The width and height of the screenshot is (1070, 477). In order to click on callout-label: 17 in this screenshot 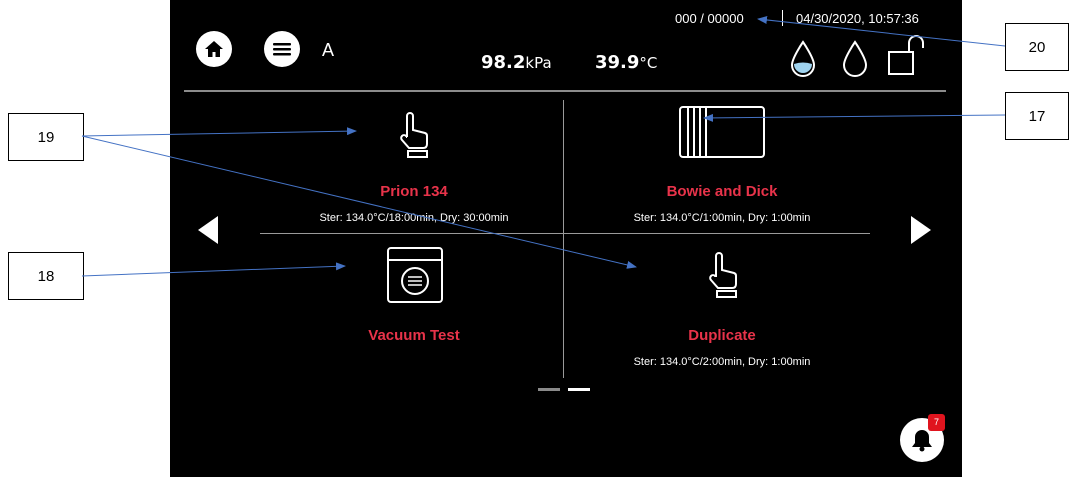, I will do `click(1037, 116)`.